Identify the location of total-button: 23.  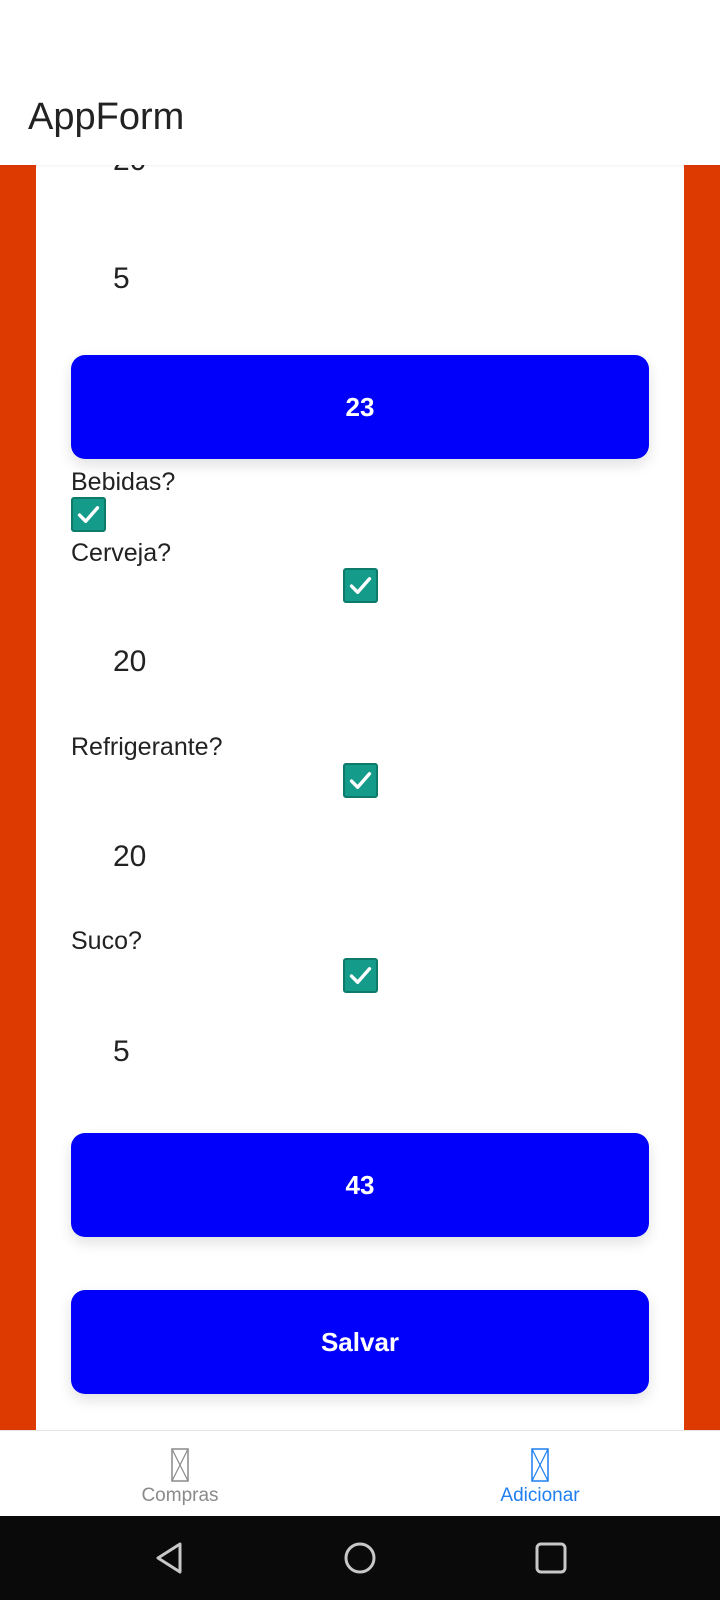
(360, 407).